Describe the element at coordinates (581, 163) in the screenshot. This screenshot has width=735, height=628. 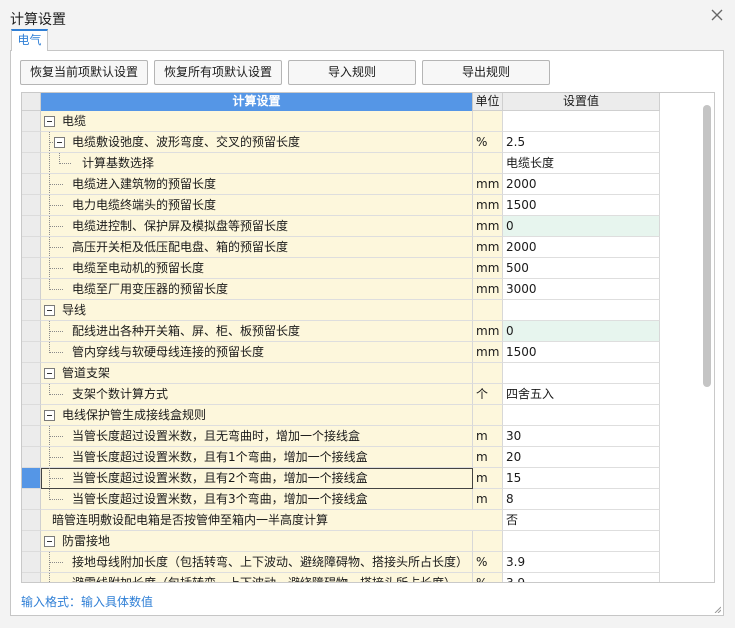
I see `value-cell: 电缆长度` at that location.